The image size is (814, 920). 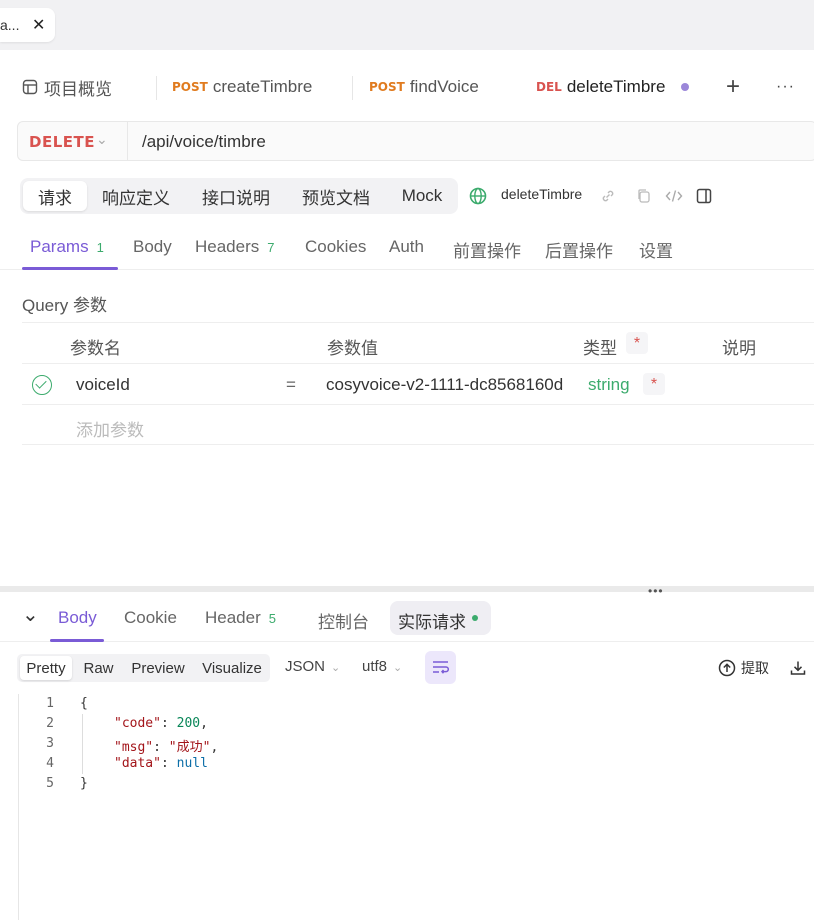 I want to click on count-badge: 1, so click(x=100, y=247).